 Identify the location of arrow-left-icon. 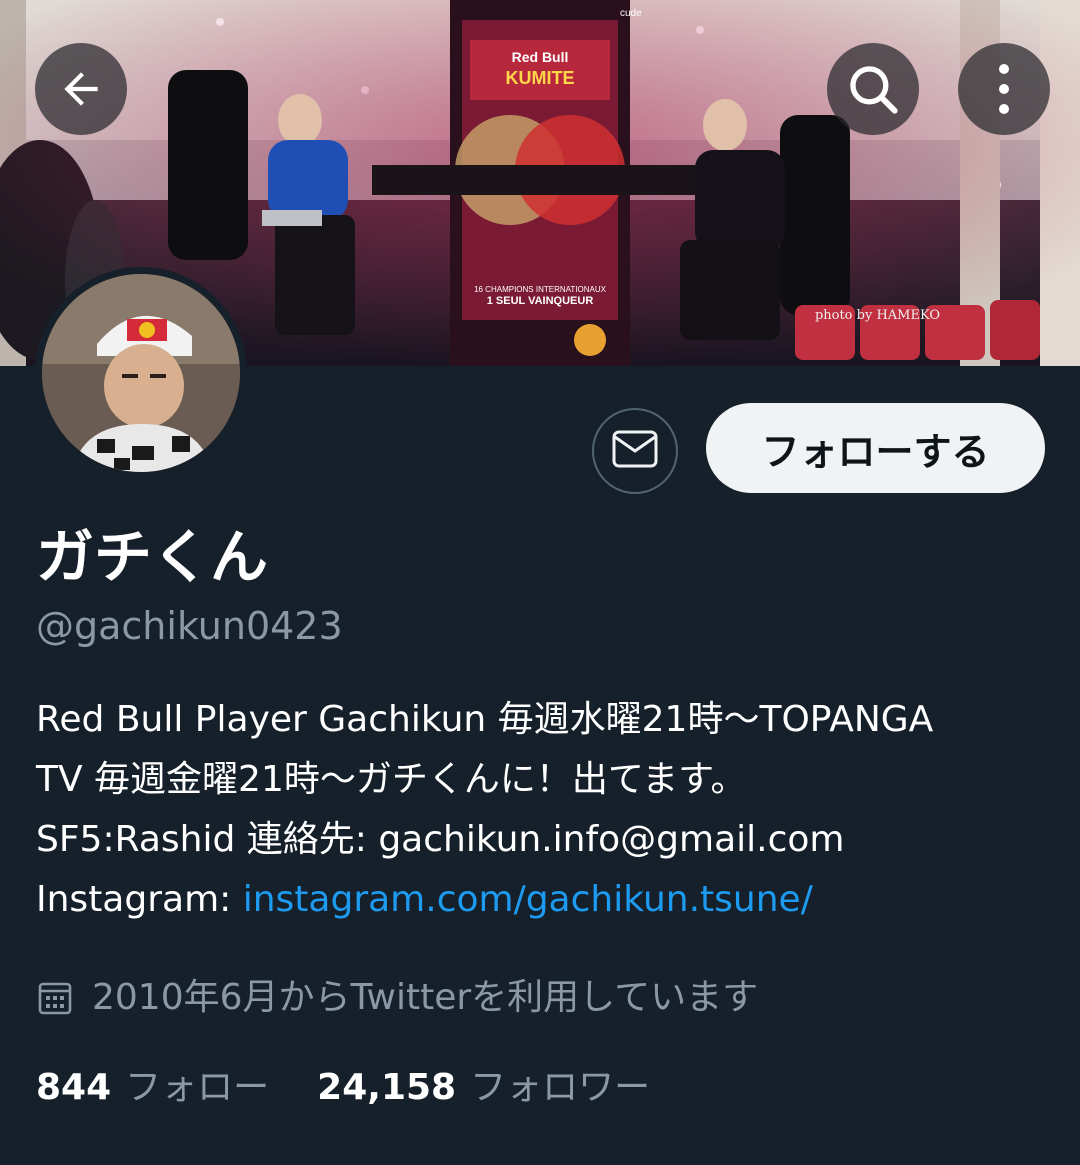
(81, 89).